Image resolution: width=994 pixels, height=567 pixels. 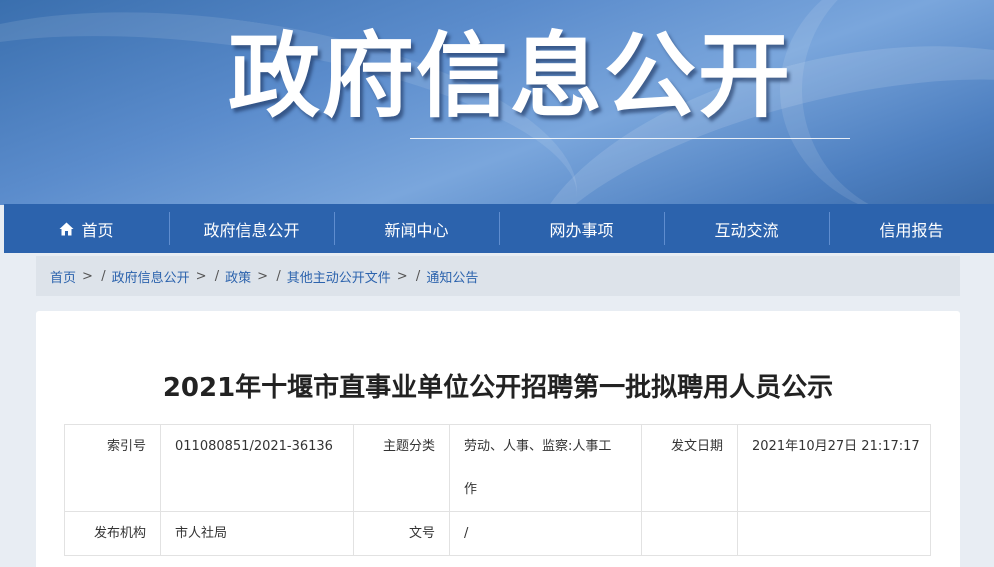 I want to click on nav-item-home: 首页, so click(x=86, y=228).